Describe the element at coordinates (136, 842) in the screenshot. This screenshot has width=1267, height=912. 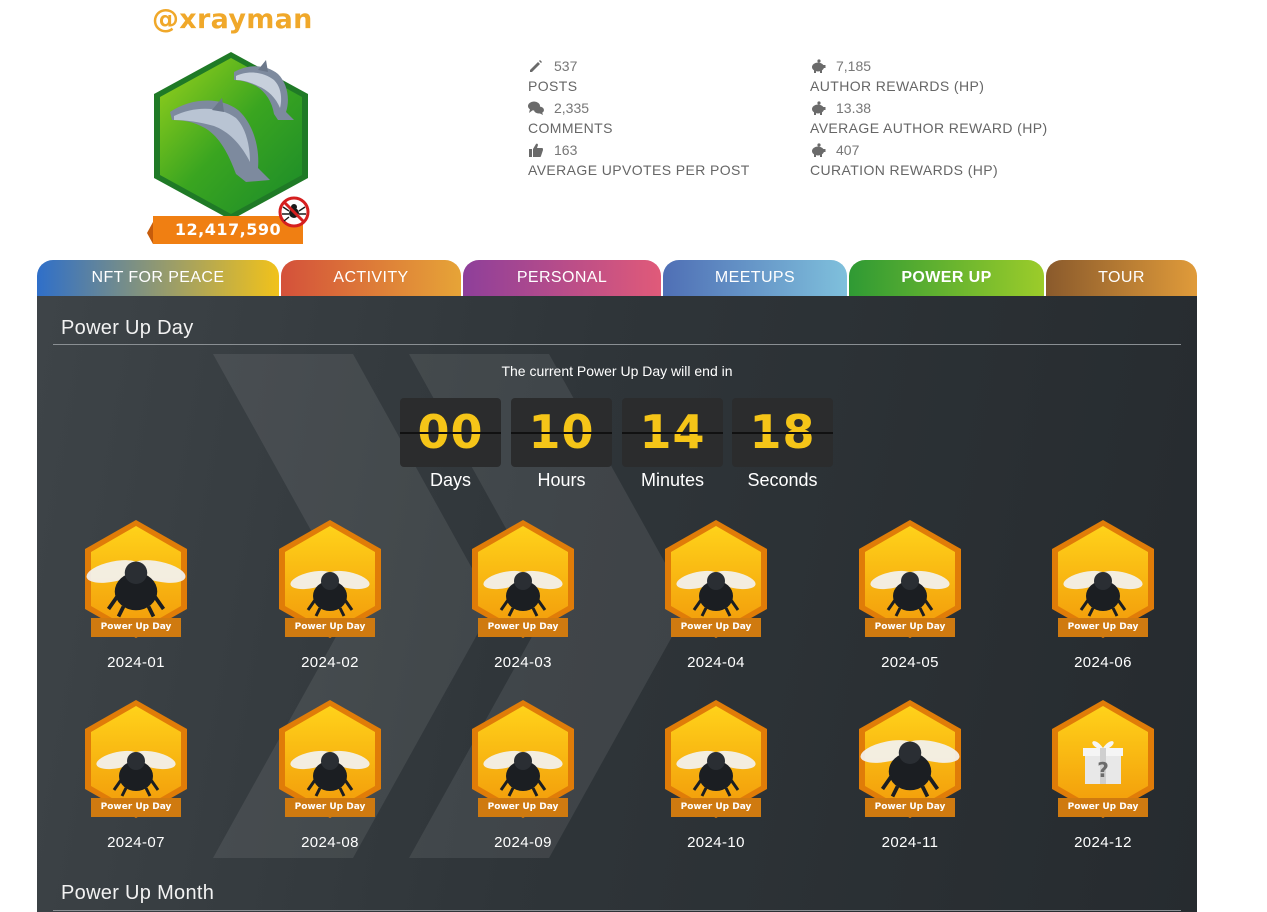
I see `badge-date: 2024-07` at that location.